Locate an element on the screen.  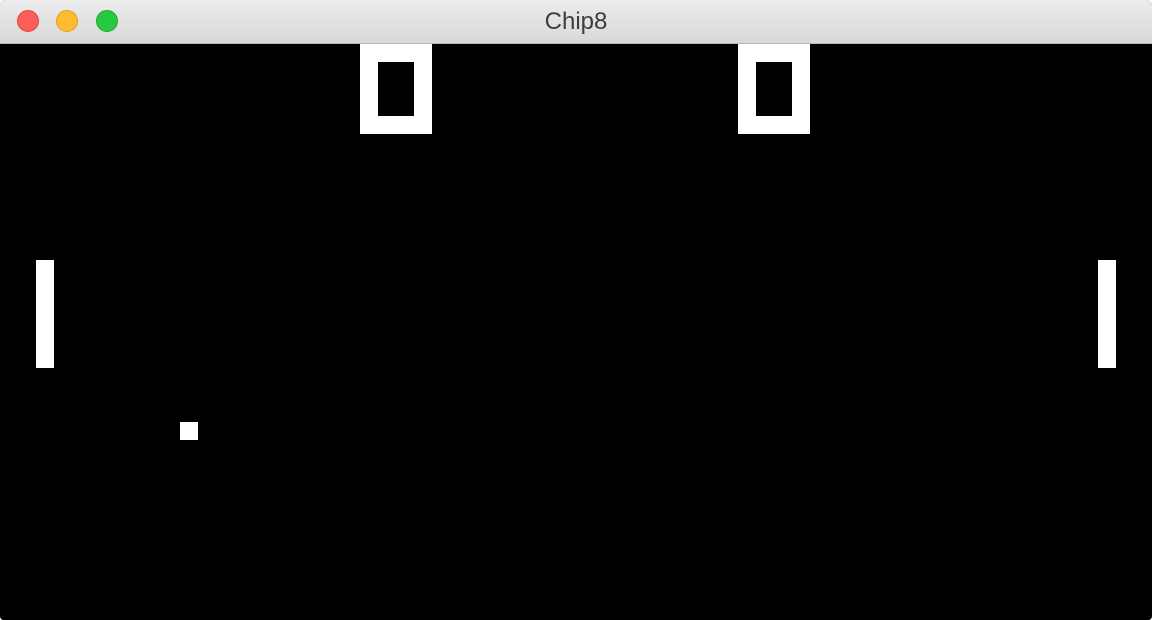
score-right-right-side is located at coordinates (801, 89).